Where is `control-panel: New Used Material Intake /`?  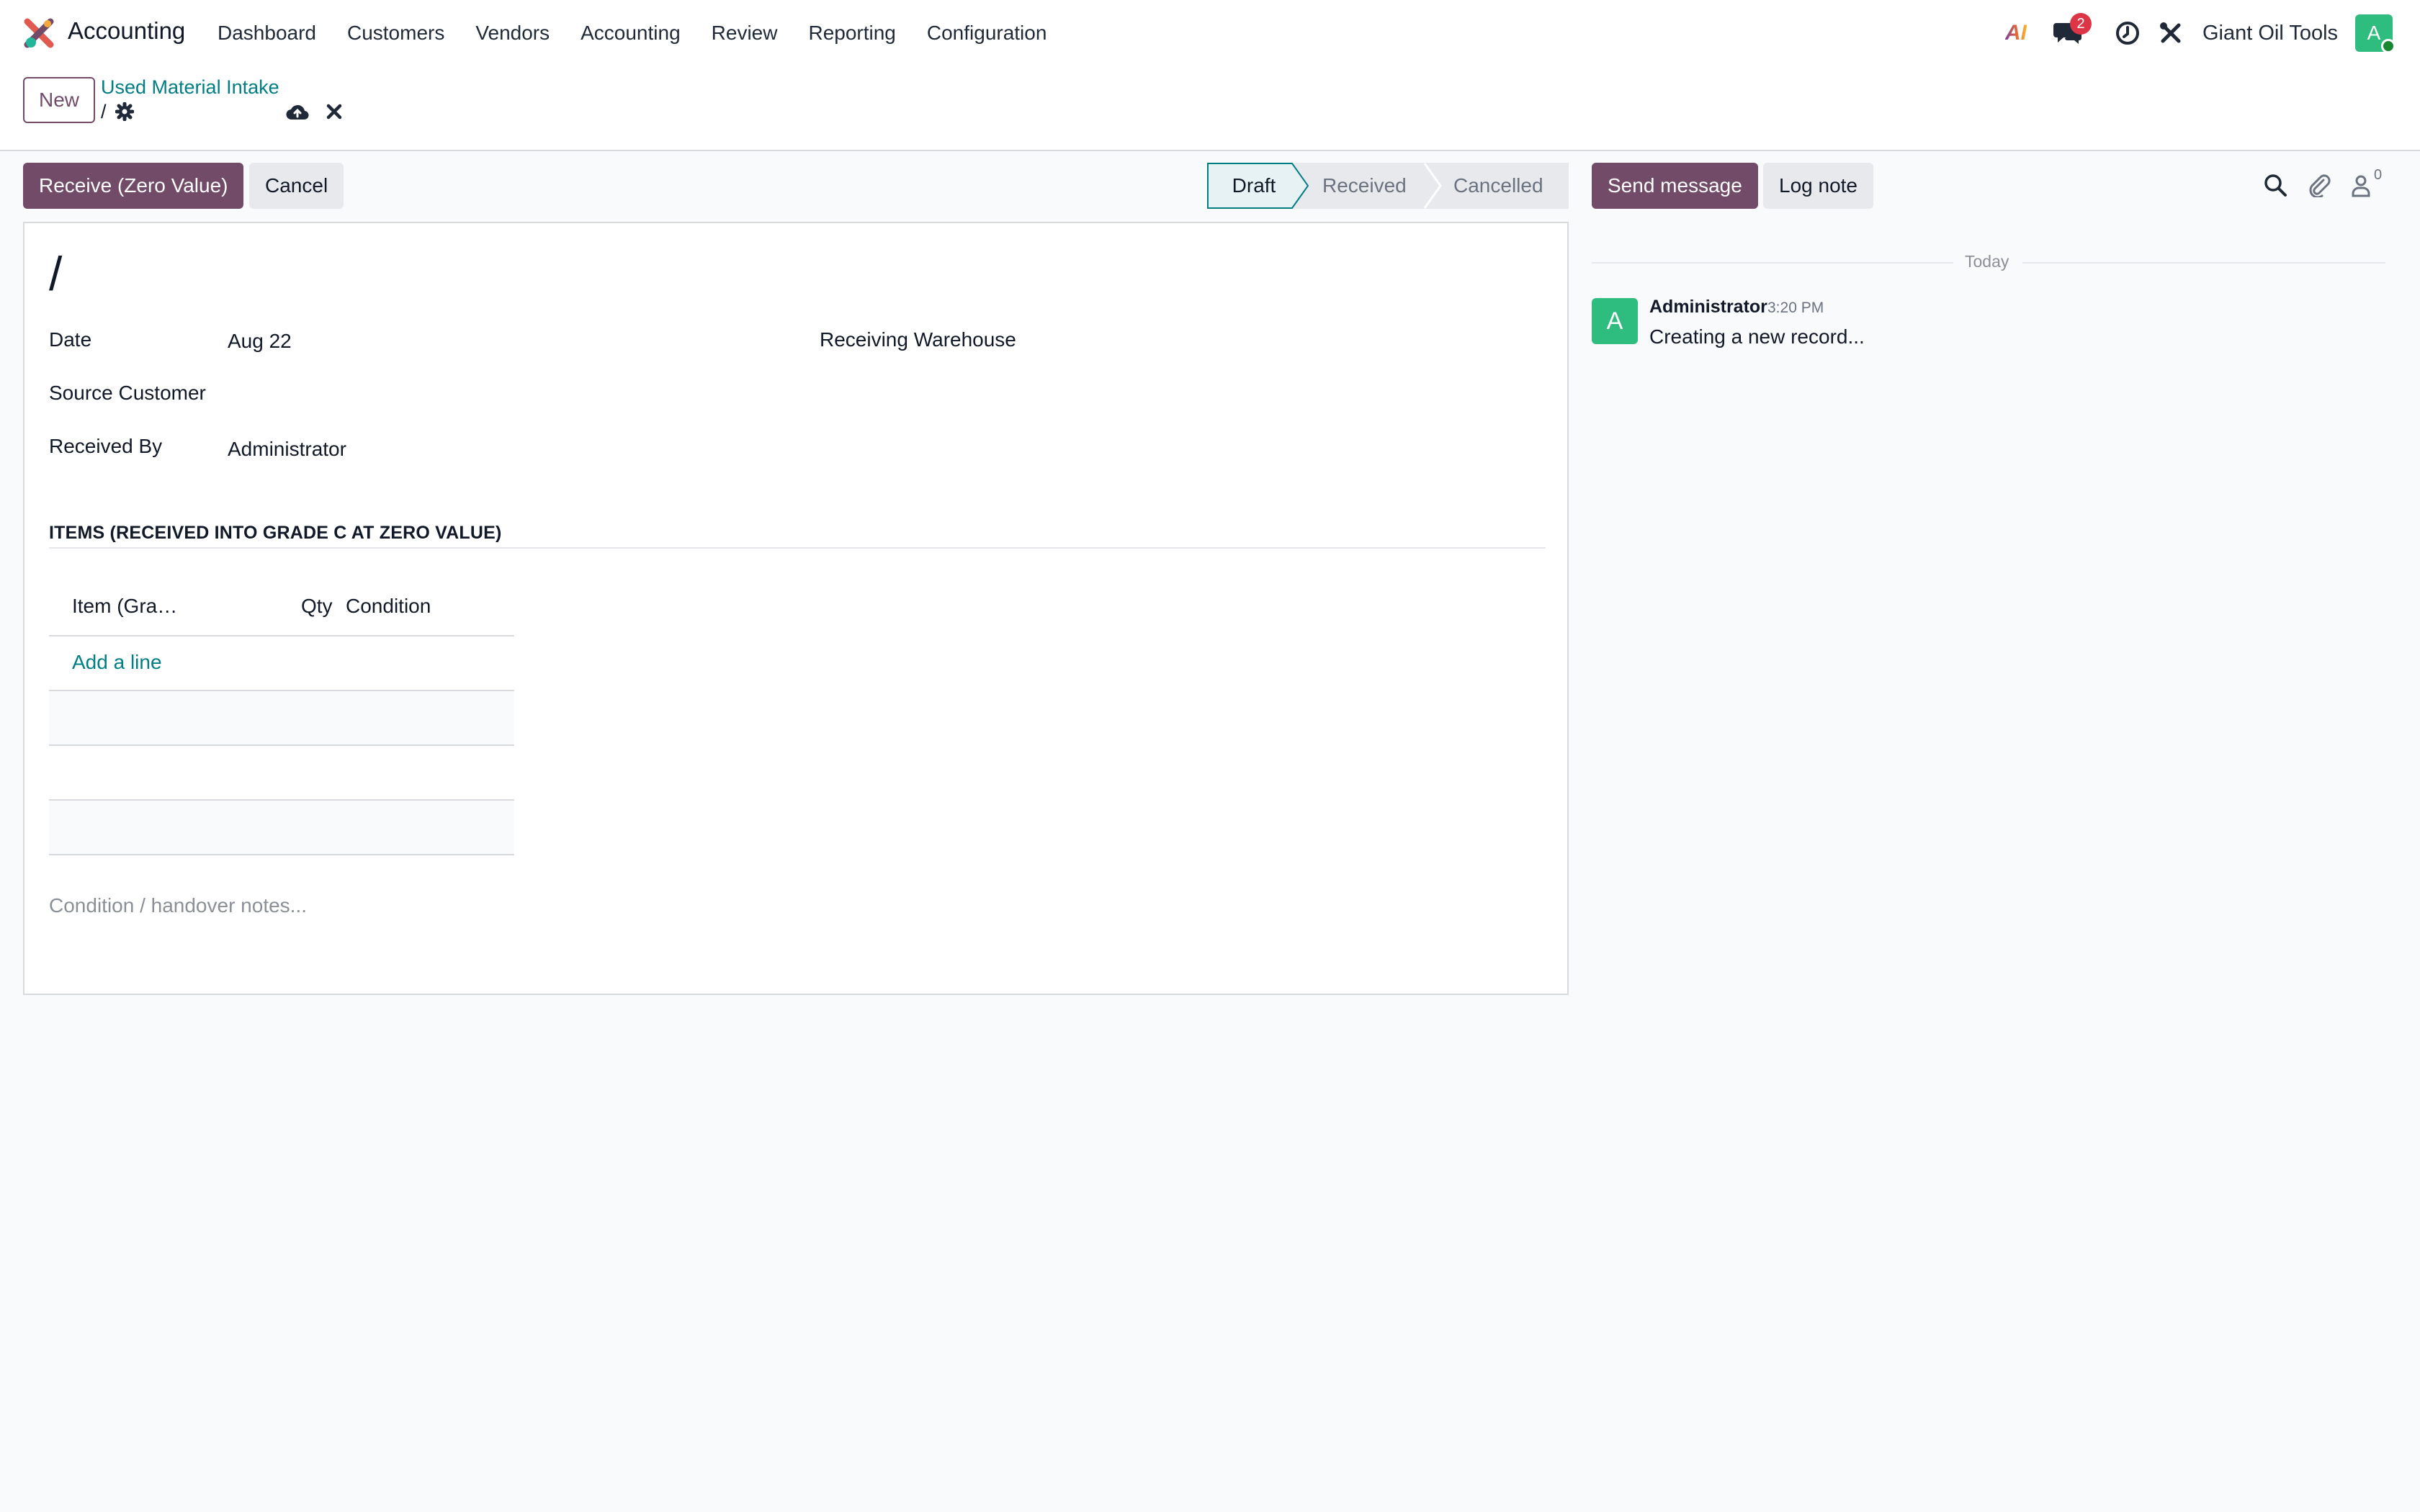 control-panel: New Used Material Intake / is located at coordinates (1210, 108).